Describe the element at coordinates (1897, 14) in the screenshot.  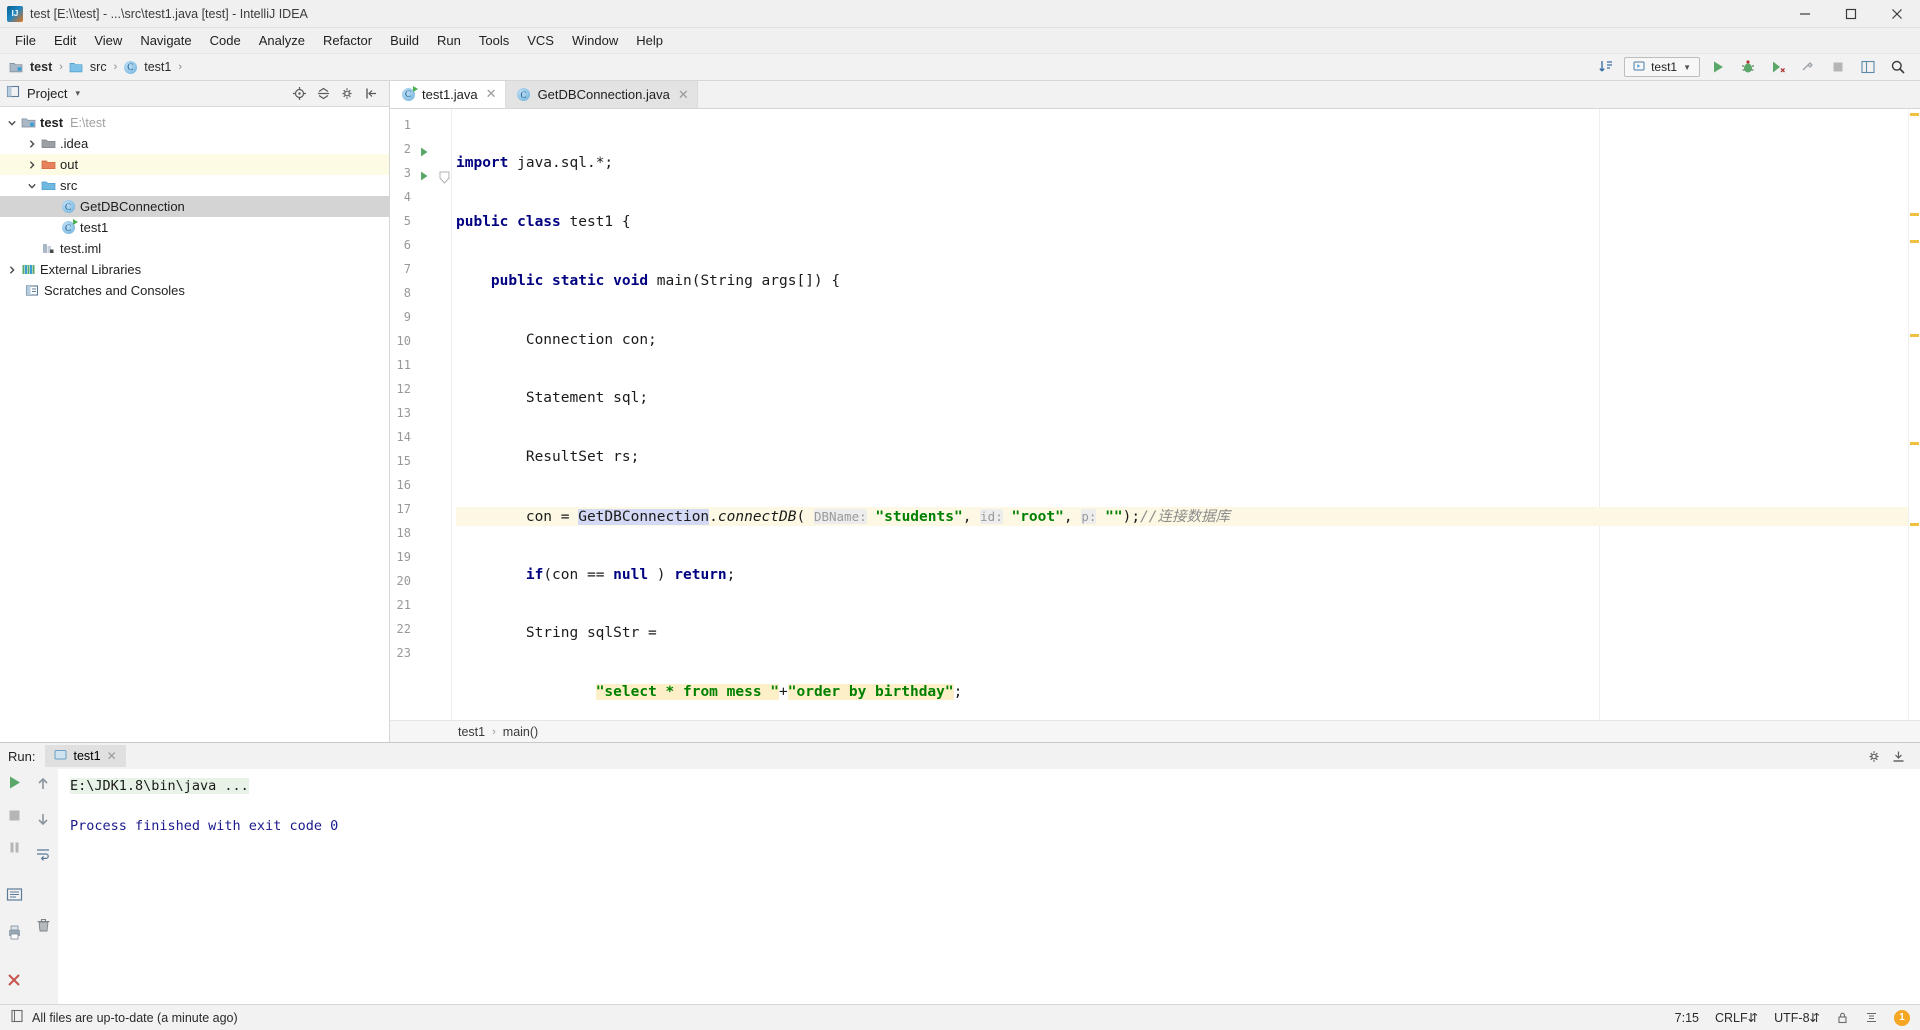
I see `close-button` at that location.